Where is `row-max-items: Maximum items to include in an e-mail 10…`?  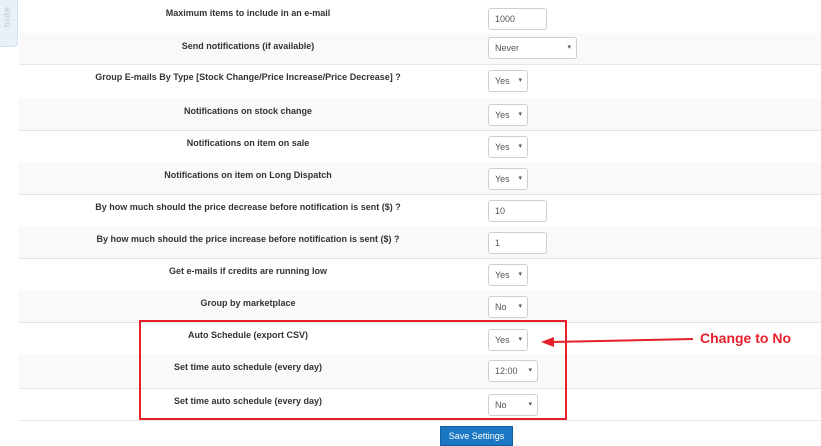
row-max-items: Maximum items to include in an e-mail 10… is located at coordinates (420, 17).